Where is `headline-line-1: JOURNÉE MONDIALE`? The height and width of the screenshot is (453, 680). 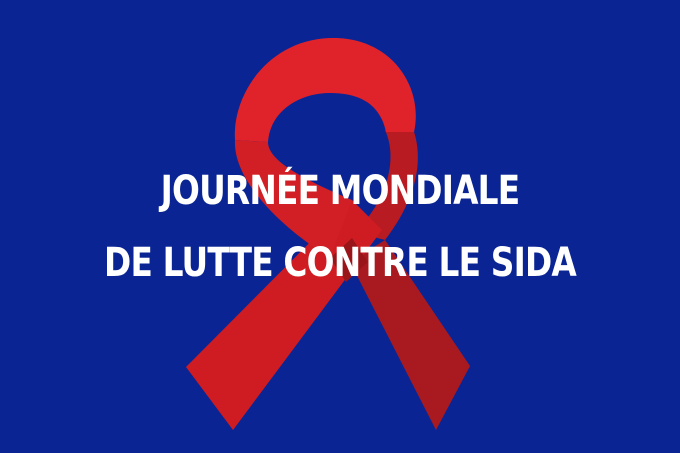
headline-line-1: JOURNÉE MONDIALE is located at coordinates (340, 191).